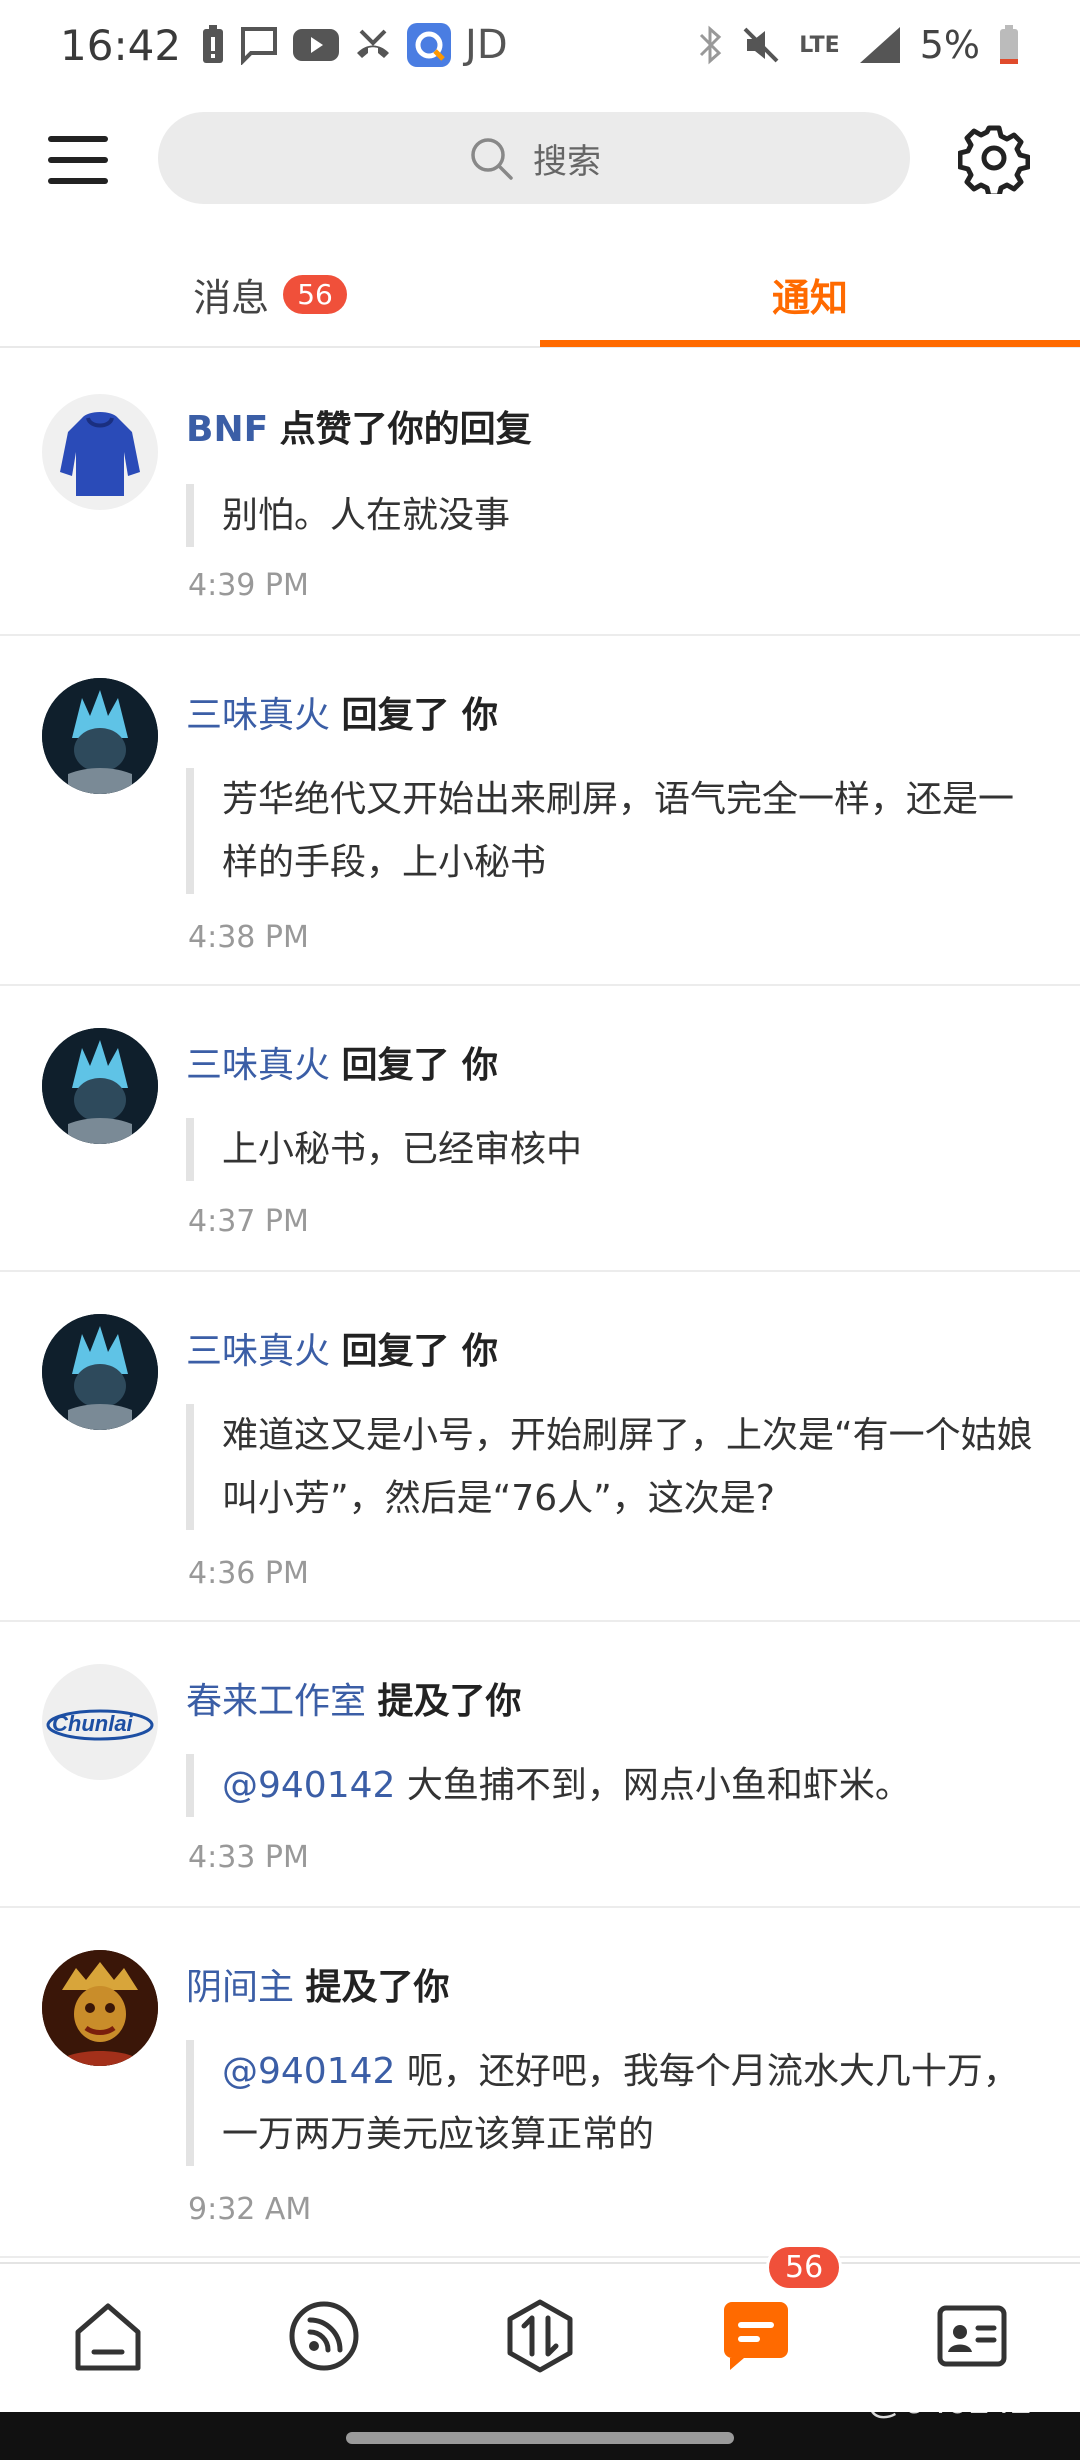 The width and height of the screenshot is (1080, 2460). Describe the element at coordinates (93, 1723) in the screenshot. I see `chunlai-logo-text: Chunlai` at that location.